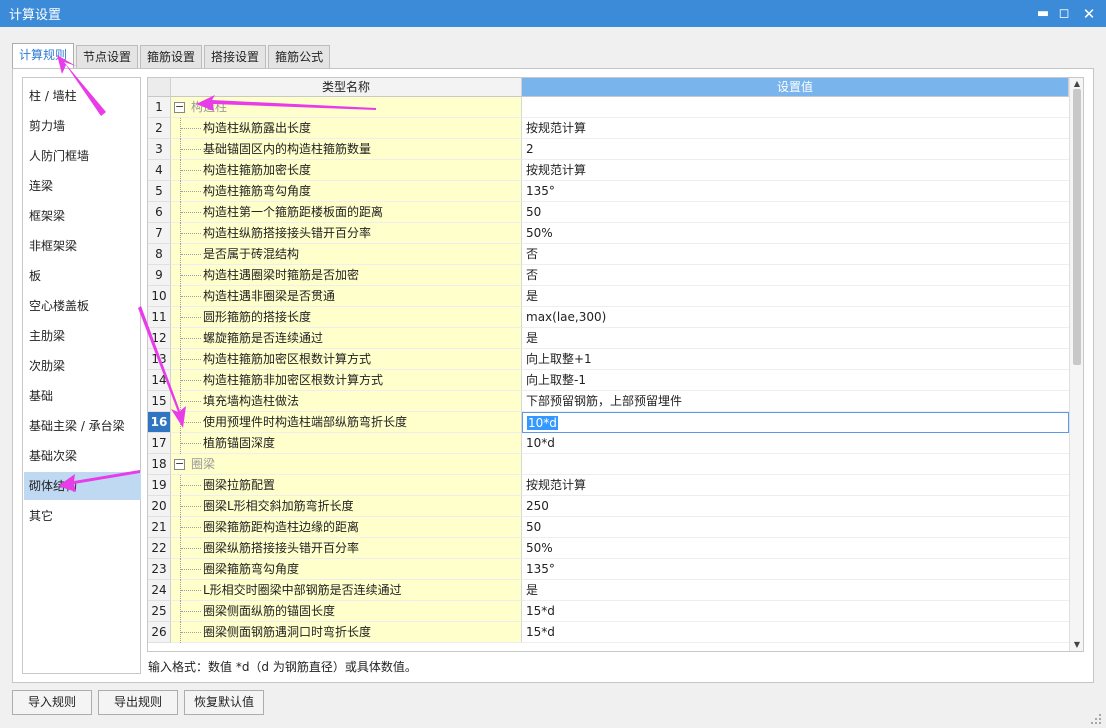 This screenshot has height=728, width=1106. Describe the element at coordinates (346, 87) in the screenshot. I see `header-type-name: 类型名称` at that location.